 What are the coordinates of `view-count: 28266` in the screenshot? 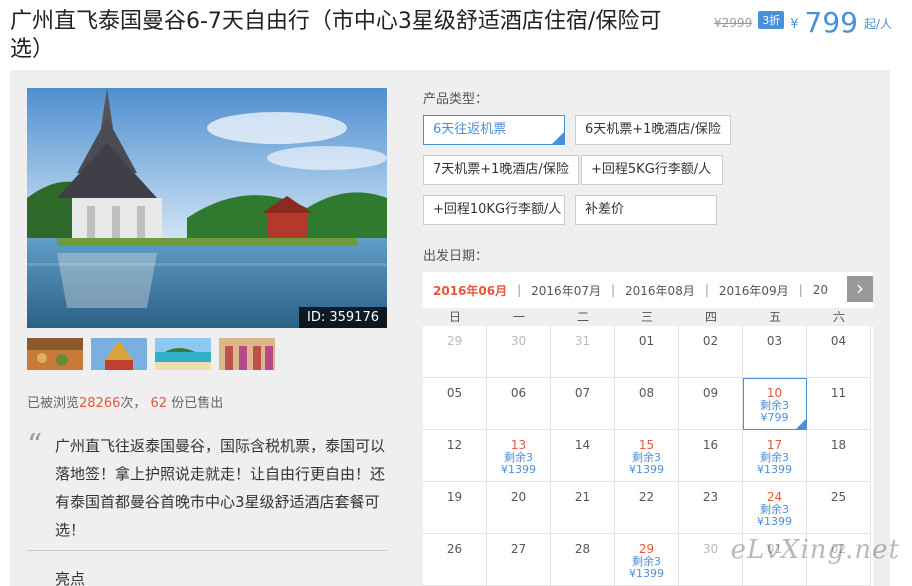 It's located at (100, 403).